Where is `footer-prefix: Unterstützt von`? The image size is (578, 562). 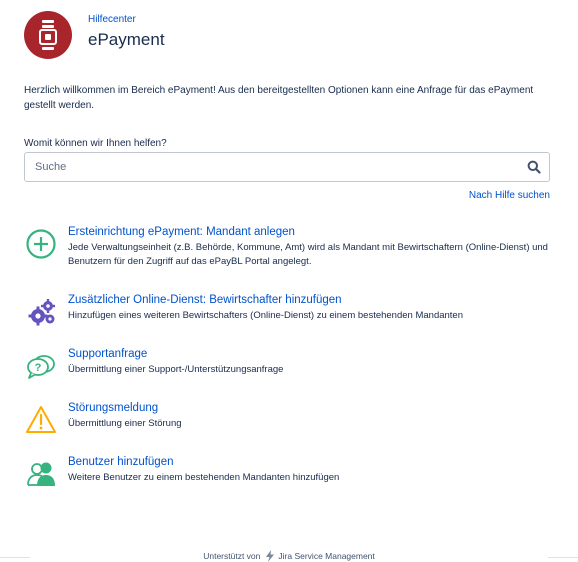
footer-prefix: Unterstützt von is located at coordinates (232, 556).